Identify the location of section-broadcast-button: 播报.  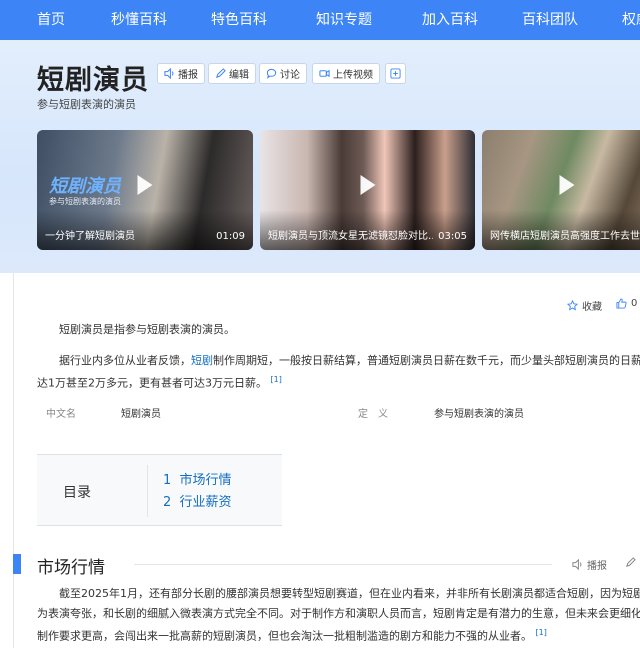
(589, 564).